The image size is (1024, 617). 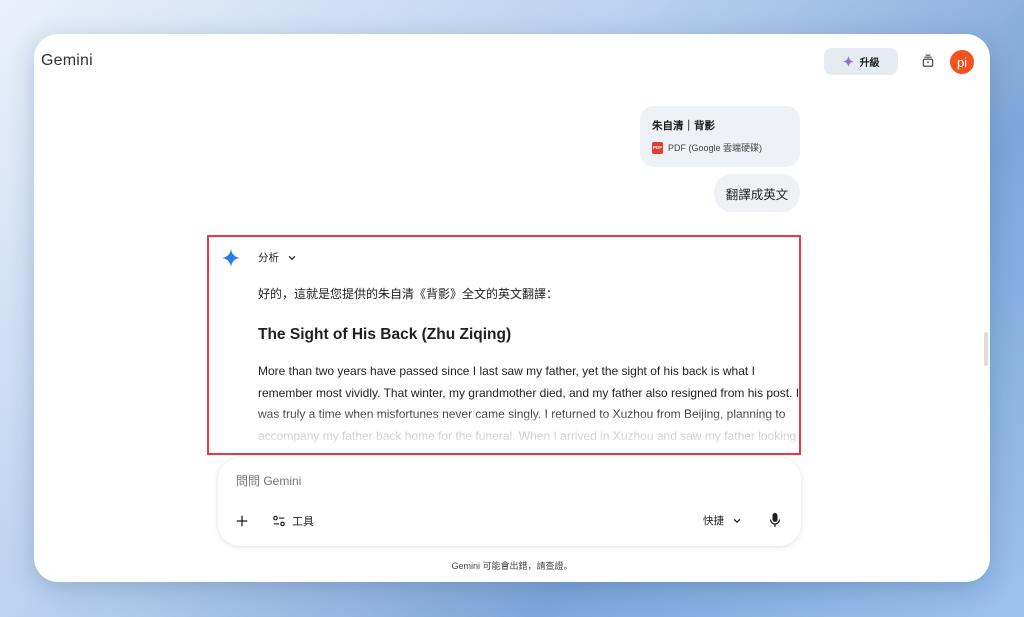 What do you see at coordinates (962, 62) in the screenshot?
I see `avatar: pi` at bounding box center [962, 62].